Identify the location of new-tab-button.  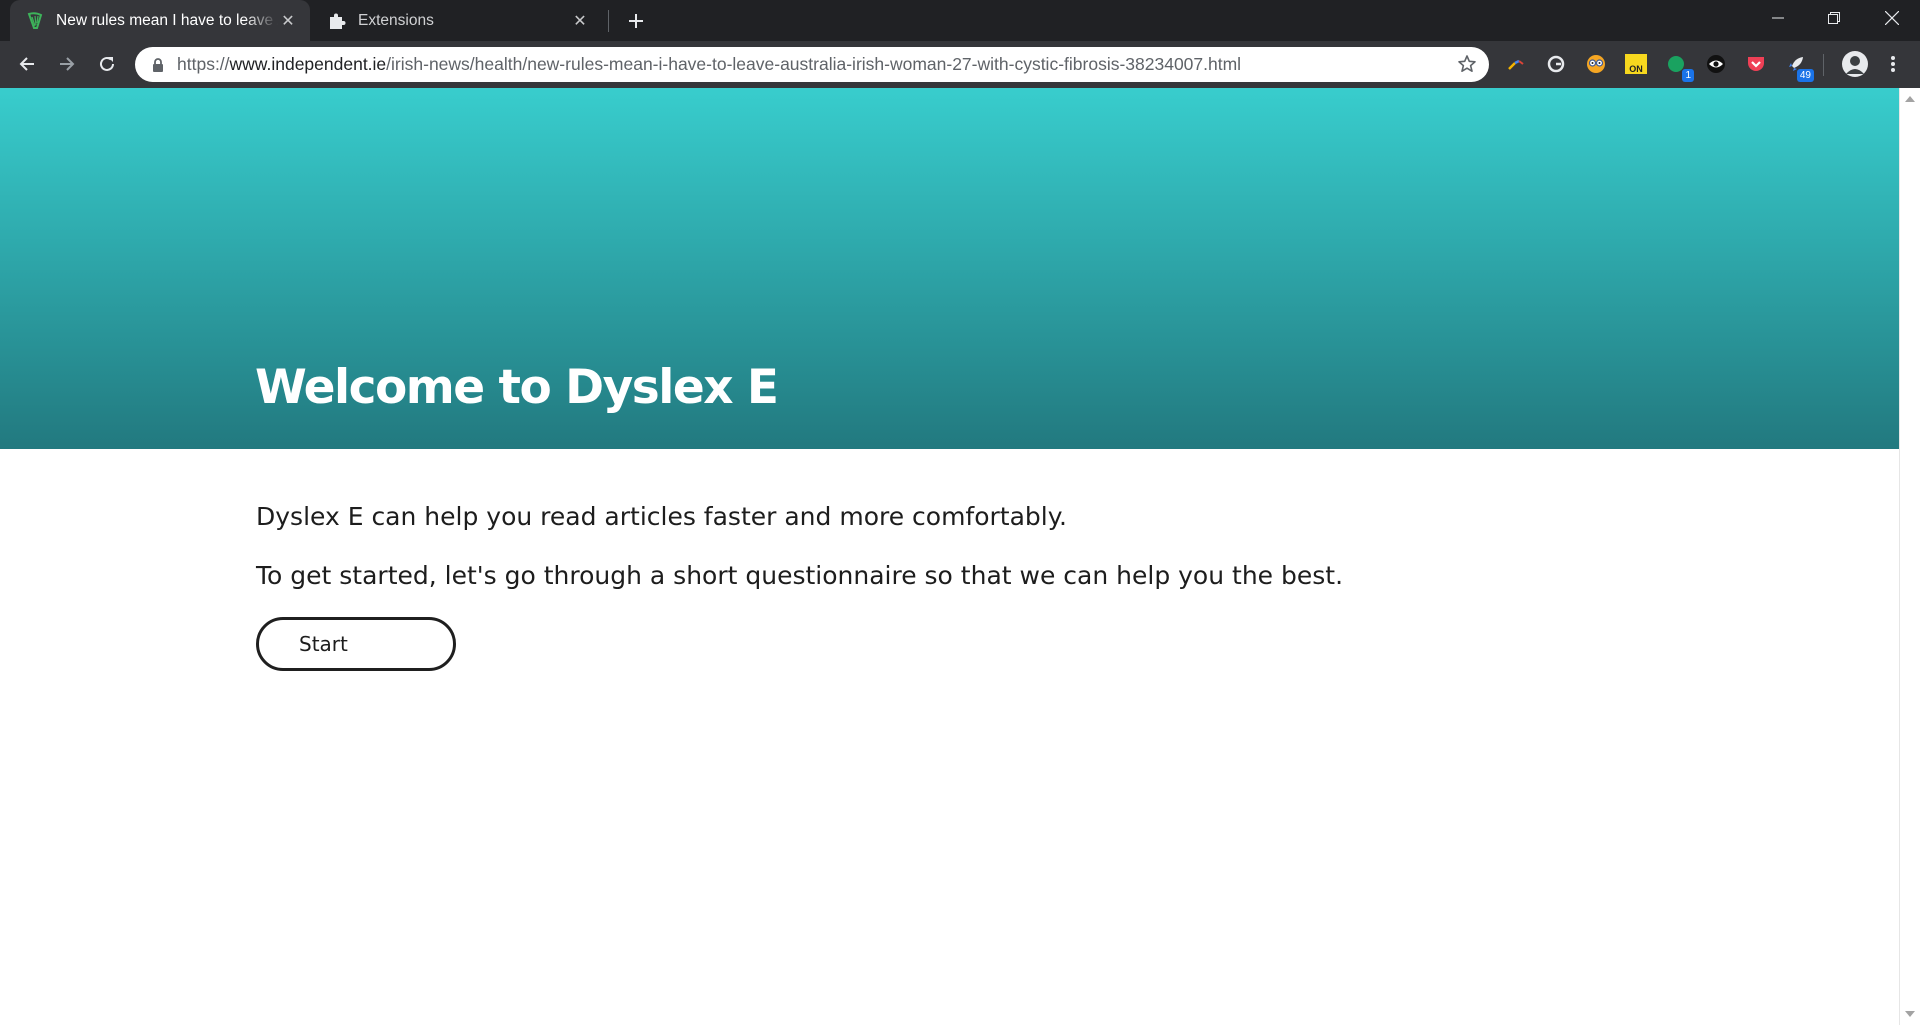
(636, 21).